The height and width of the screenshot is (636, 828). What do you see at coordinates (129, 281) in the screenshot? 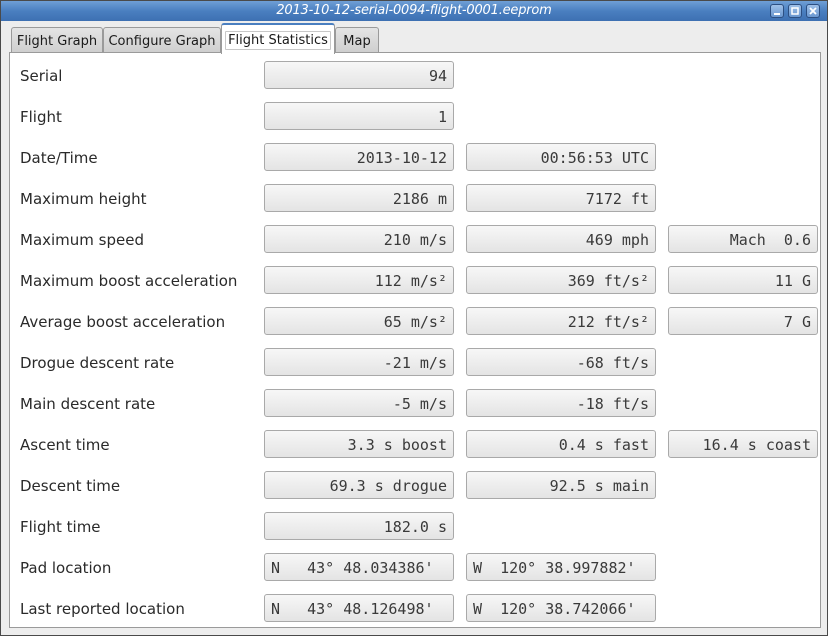
I see `stat-label: Maximum boost acceleration` at bounding box center [129, 281].